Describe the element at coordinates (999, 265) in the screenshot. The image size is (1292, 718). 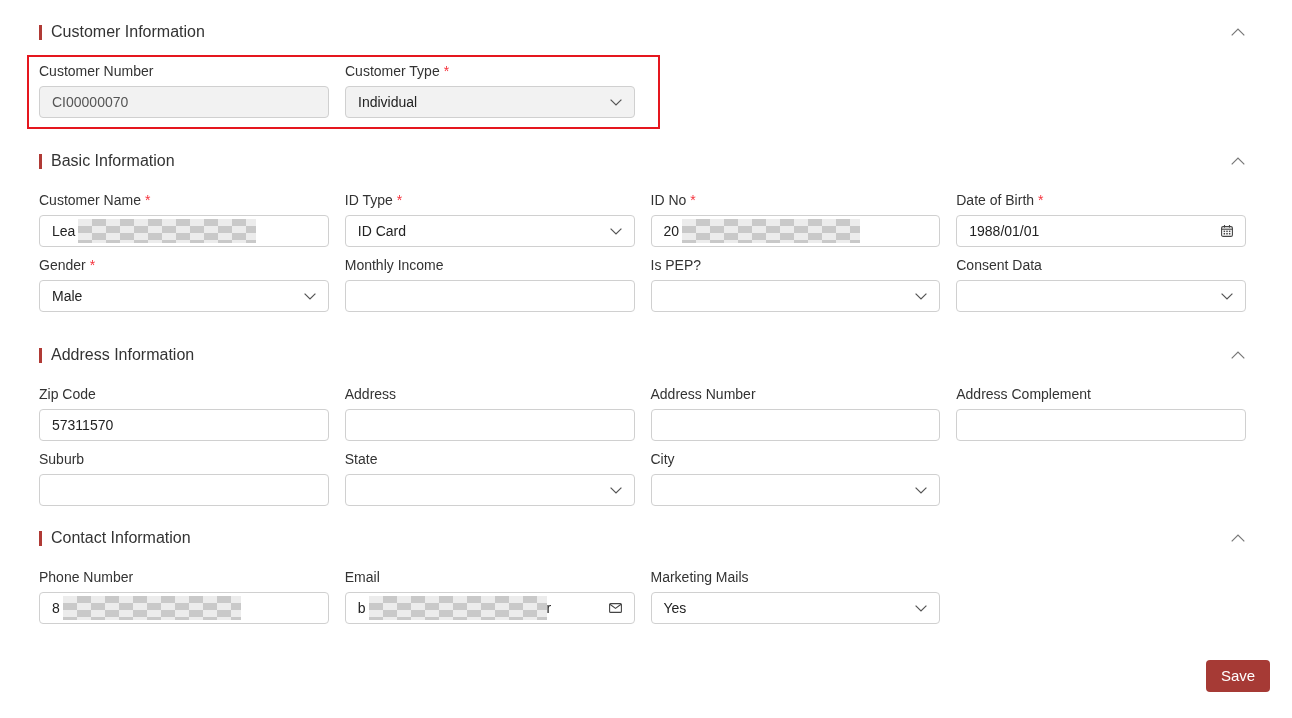
I see `field-label: Consent Data` at that location.